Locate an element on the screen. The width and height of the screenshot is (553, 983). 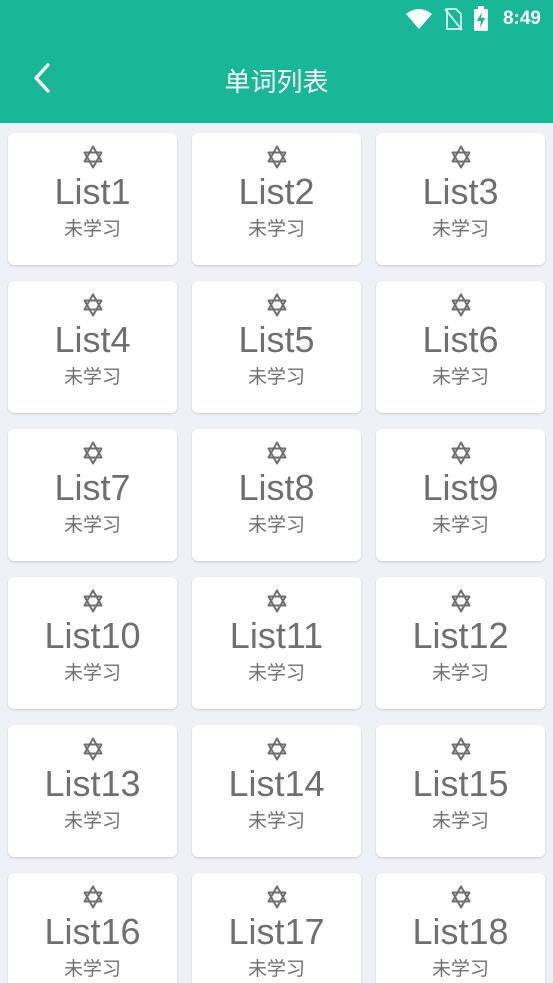
list-card-18: List18 未学习 is located at coordinates (460, 928).